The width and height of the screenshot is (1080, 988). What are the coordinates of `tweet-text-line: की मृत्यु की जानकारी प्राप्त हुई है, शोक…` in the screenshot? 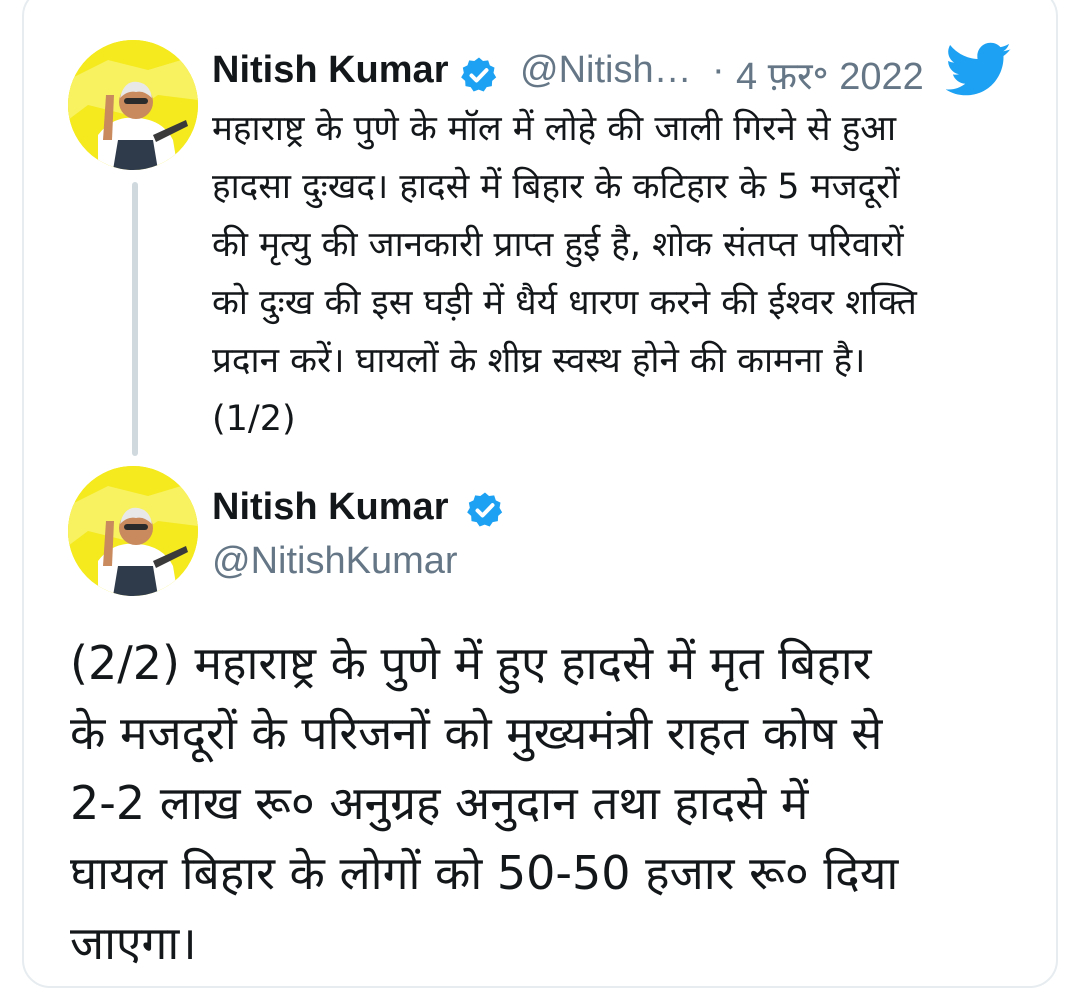 It's located at (558, 245).